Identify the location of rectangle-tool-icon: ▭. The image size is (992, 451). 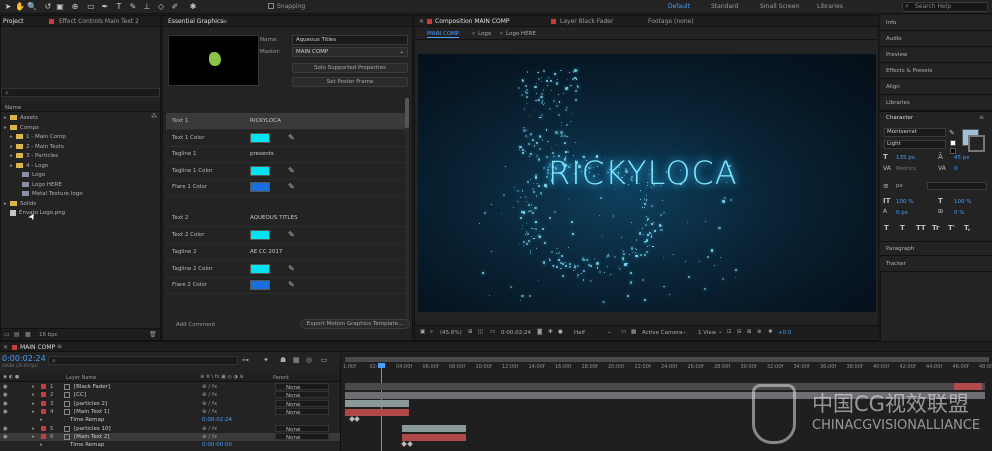
(91, 7).